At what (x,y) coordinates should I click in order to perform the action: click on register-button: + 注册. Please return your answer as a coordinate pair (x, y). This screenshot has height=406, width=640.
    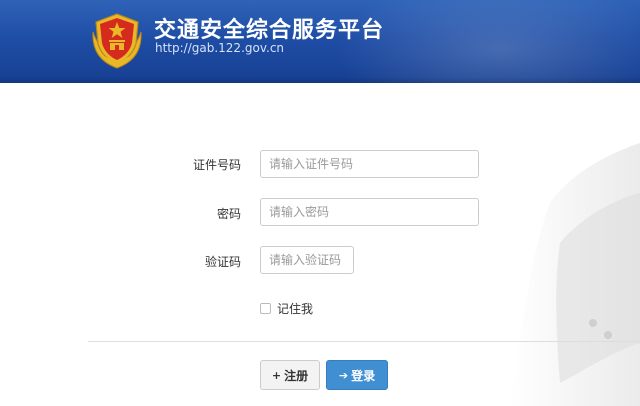
    Looking at the image, I should click on (290, 375).